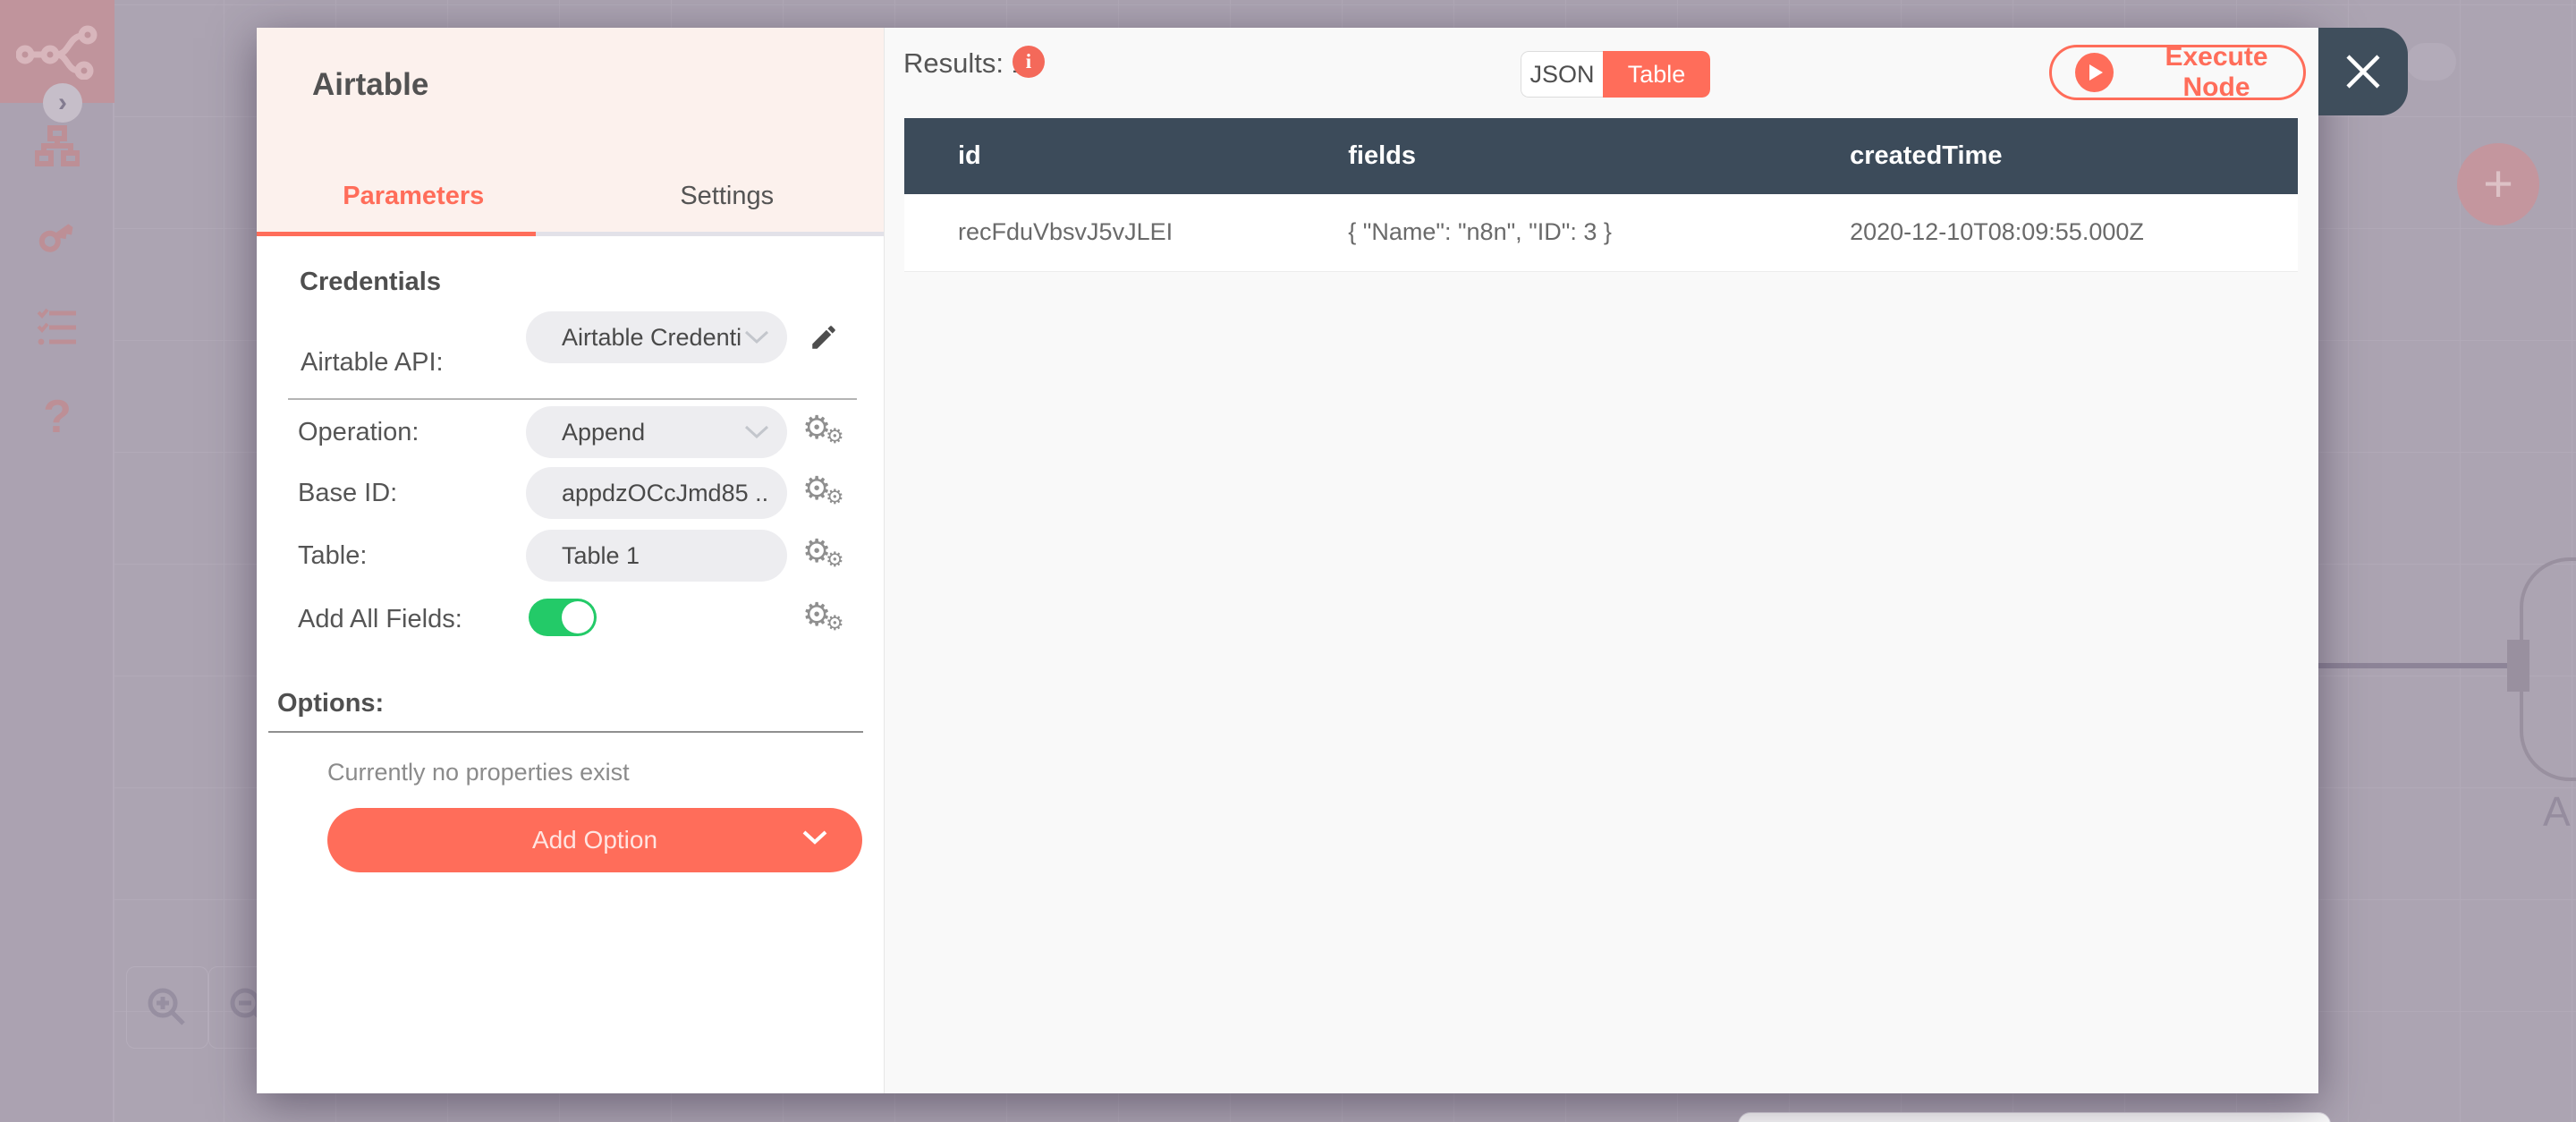 The image size is (2576, 1122). What do you see at coordinates (578, 617) in the screenshot?
I see `toggle-knob` at bounding box center [578, 617].